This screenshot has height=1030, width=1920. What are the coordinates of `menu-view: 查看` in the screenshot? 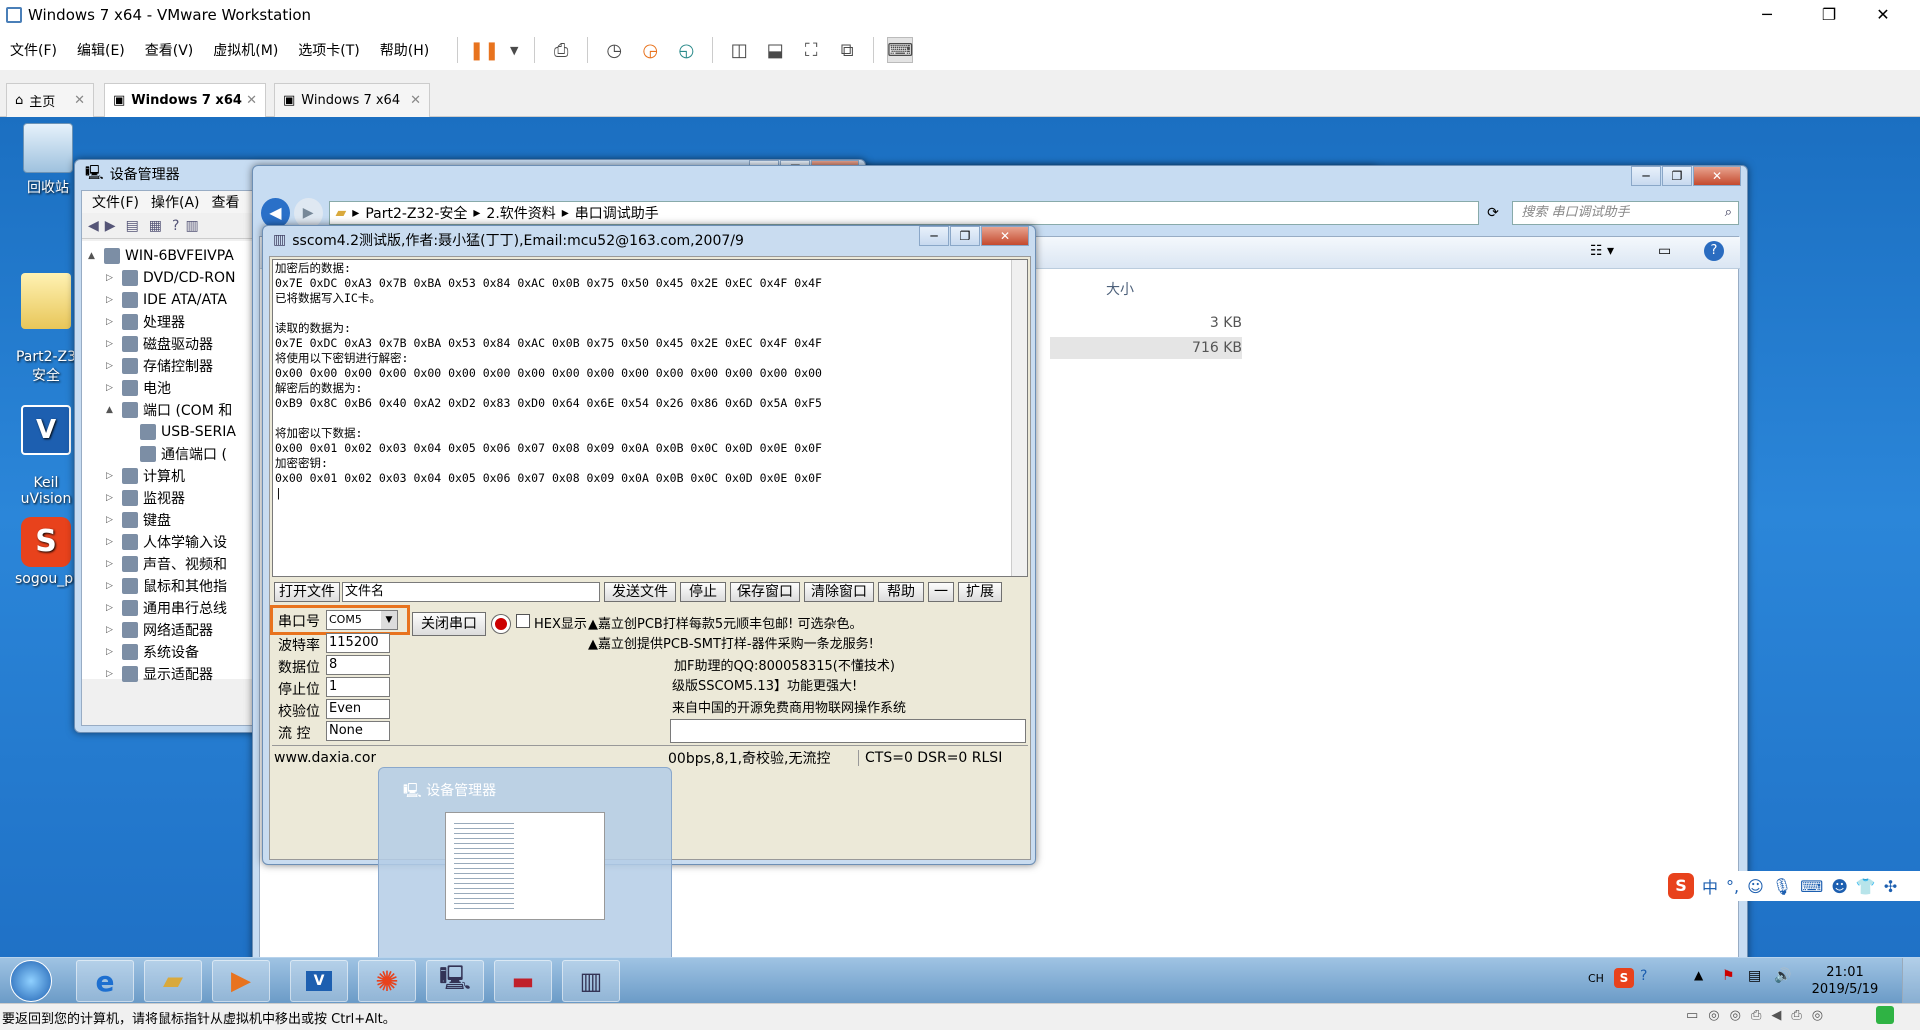 It's located at (226, 202).